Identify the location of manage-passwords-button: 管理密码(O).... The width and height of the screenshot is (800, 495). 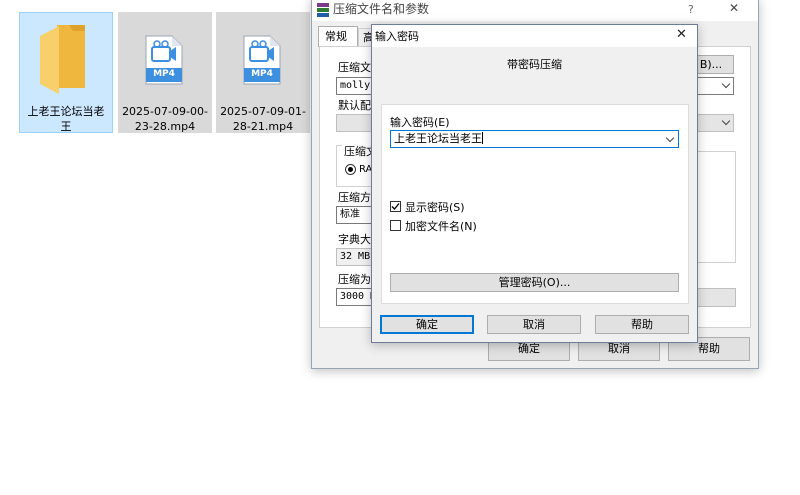
(534, 282).